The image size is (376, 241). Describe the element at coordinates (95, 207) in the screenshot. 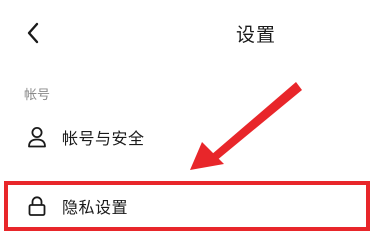

I see `settings-item-label: 隐私设置` at that location.